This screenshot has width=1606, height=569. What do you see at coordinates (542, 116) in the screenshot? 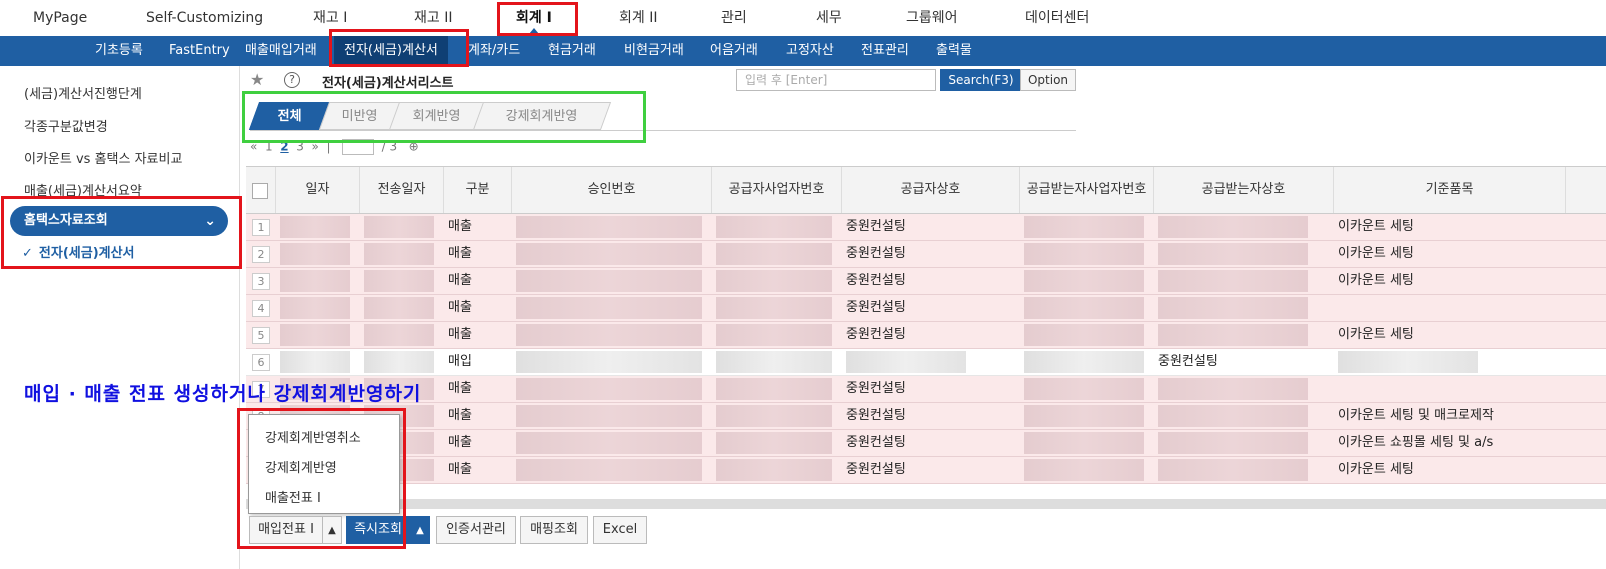
I see `tab-forced-reflected: 강제회계반영` at bounding box center [542, 116].